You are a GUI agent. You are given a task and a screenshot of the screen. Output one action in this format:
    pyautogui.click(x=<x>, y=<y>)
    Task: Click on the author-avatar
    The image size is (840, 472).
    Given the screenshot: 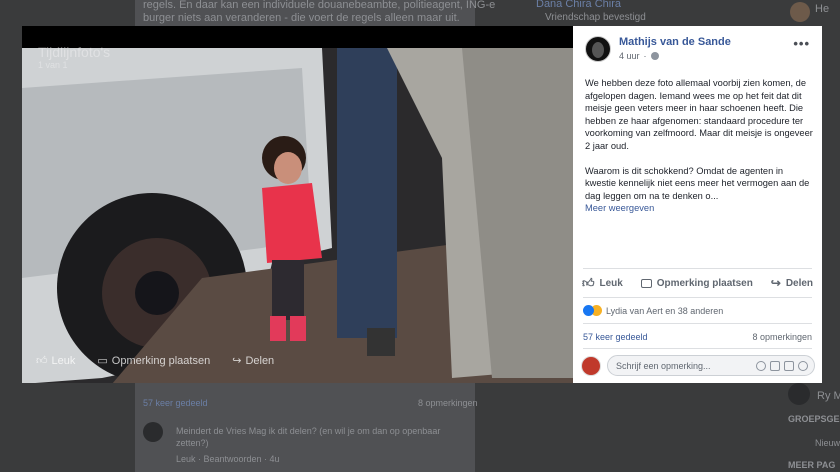 What is the action you would take?
    pyautogui.click(x=598, y=49)
    